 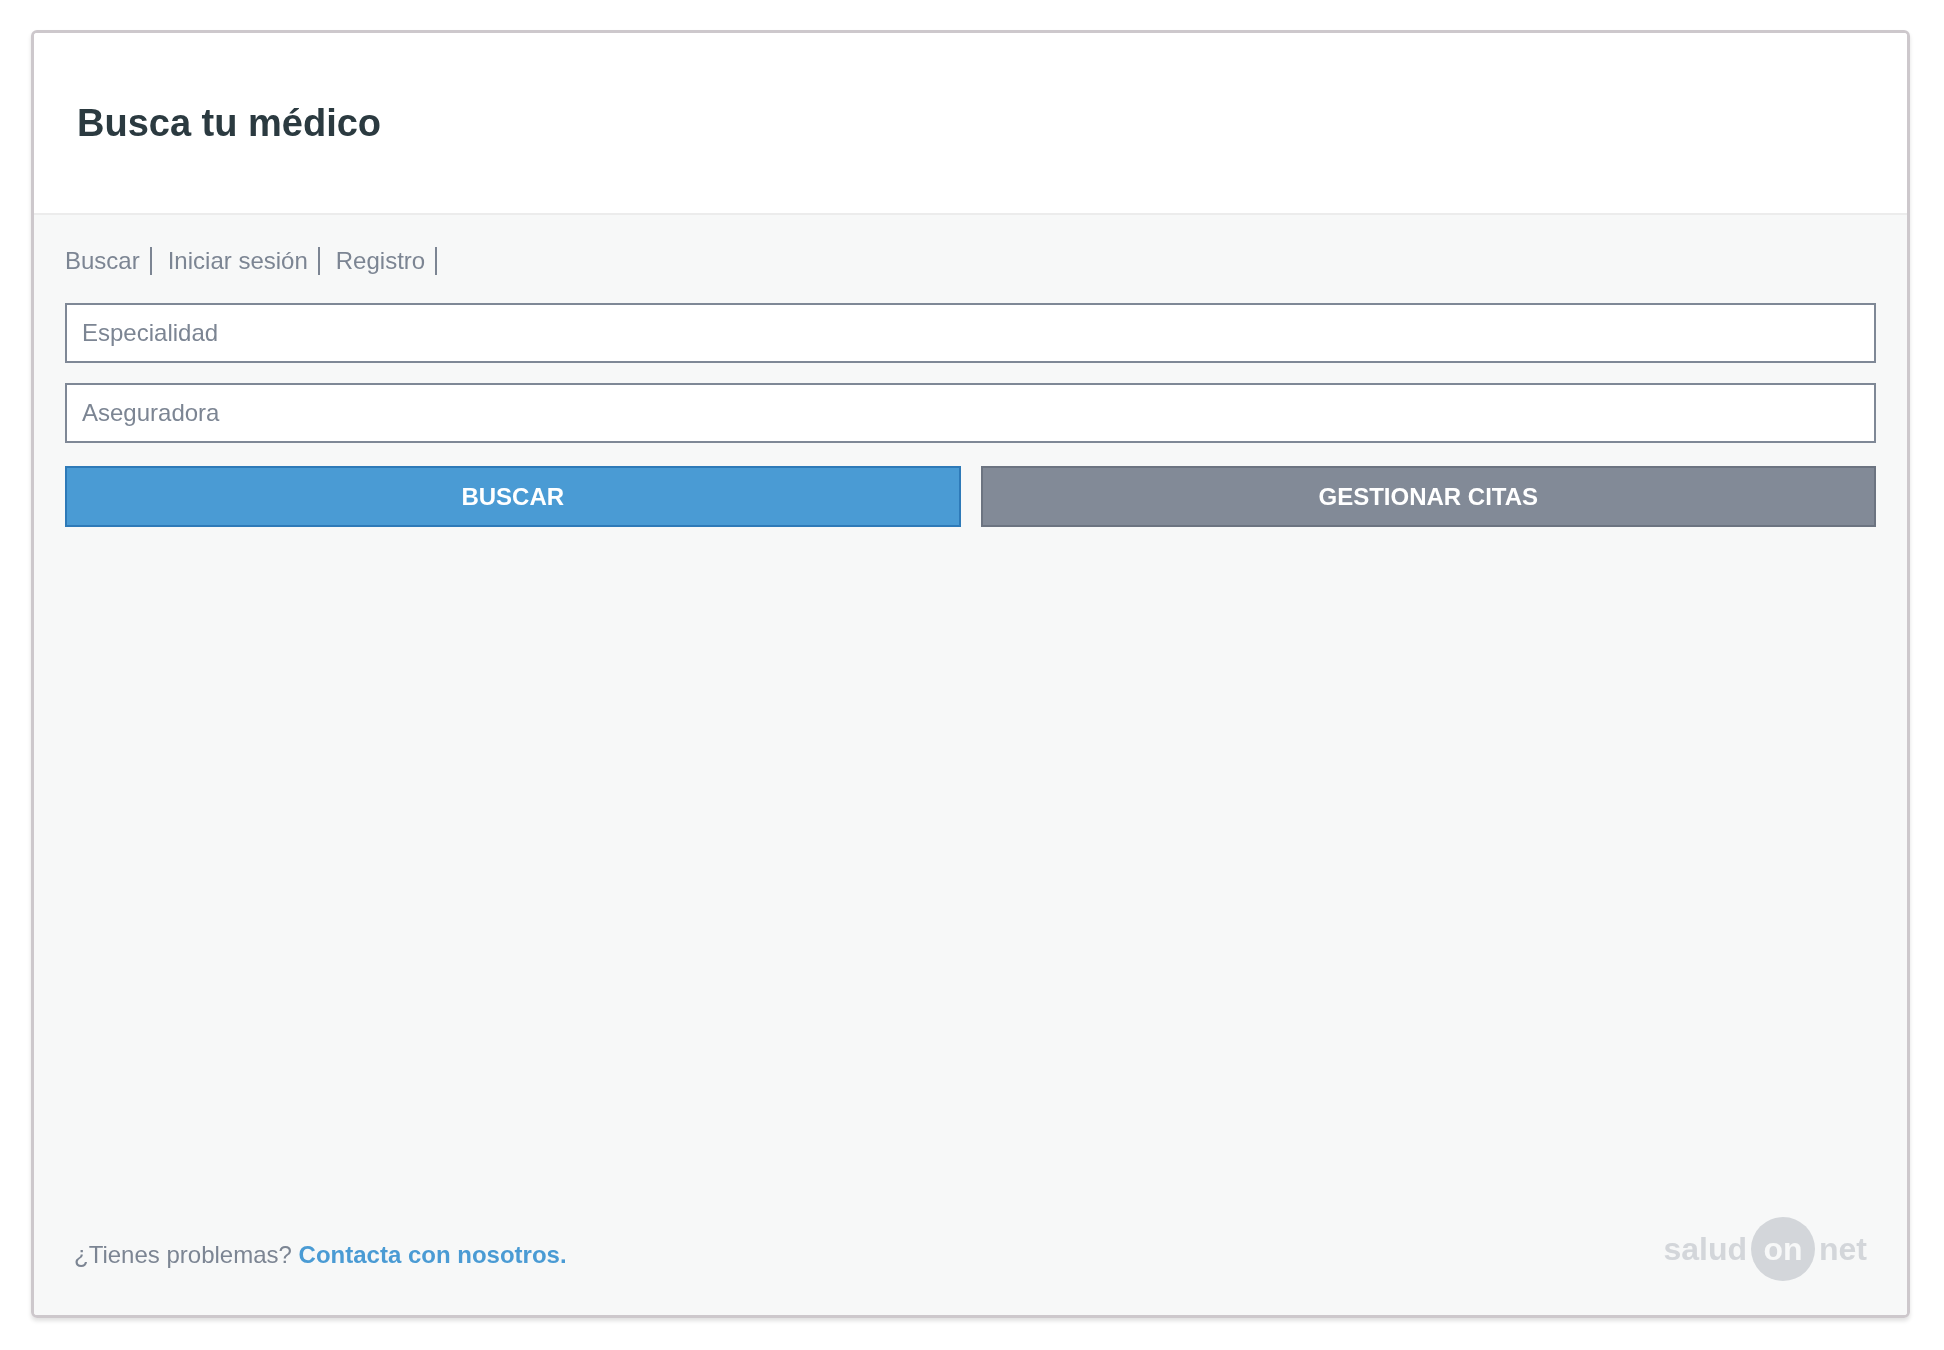 I want to click on contact-link: Contacta con nosotros., so click(x=432, y=1254).